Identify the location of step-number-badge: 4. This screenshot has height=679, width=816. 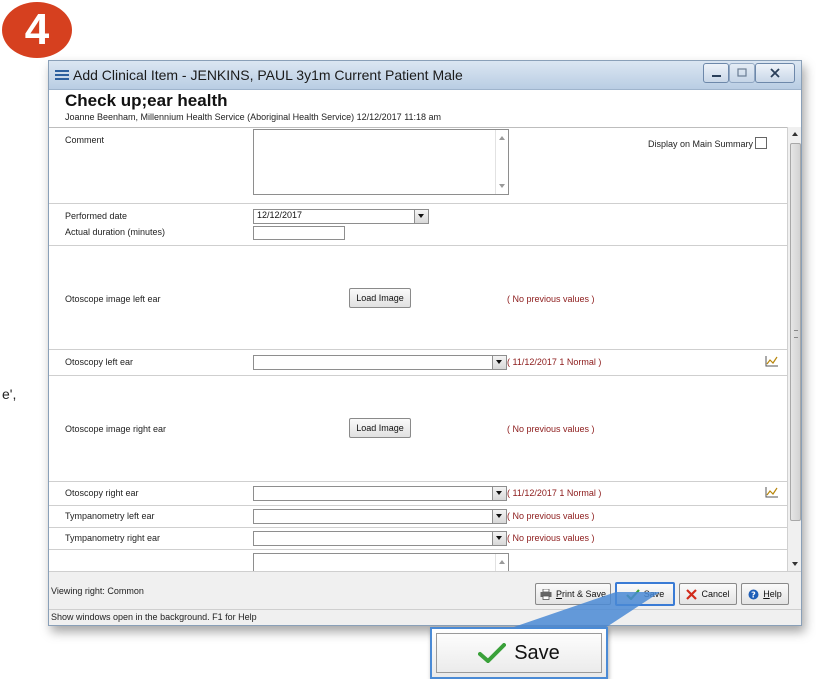
(37, 30).